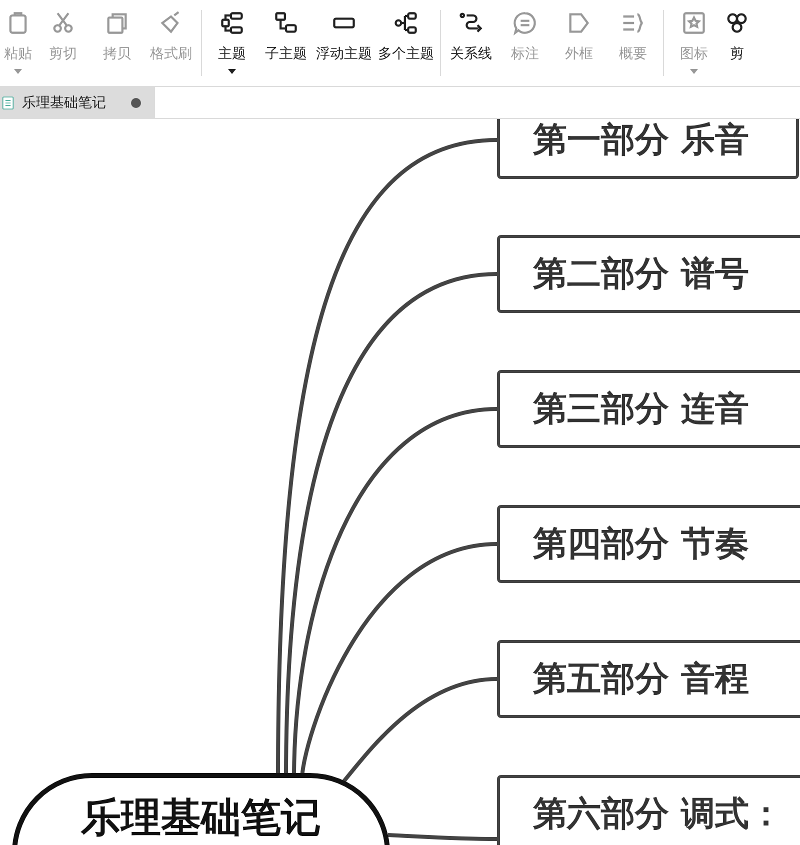  Describe the element at coordinates (648, 679) in the screenshot. I see `topic-node: 第五部分 音程` at that location.